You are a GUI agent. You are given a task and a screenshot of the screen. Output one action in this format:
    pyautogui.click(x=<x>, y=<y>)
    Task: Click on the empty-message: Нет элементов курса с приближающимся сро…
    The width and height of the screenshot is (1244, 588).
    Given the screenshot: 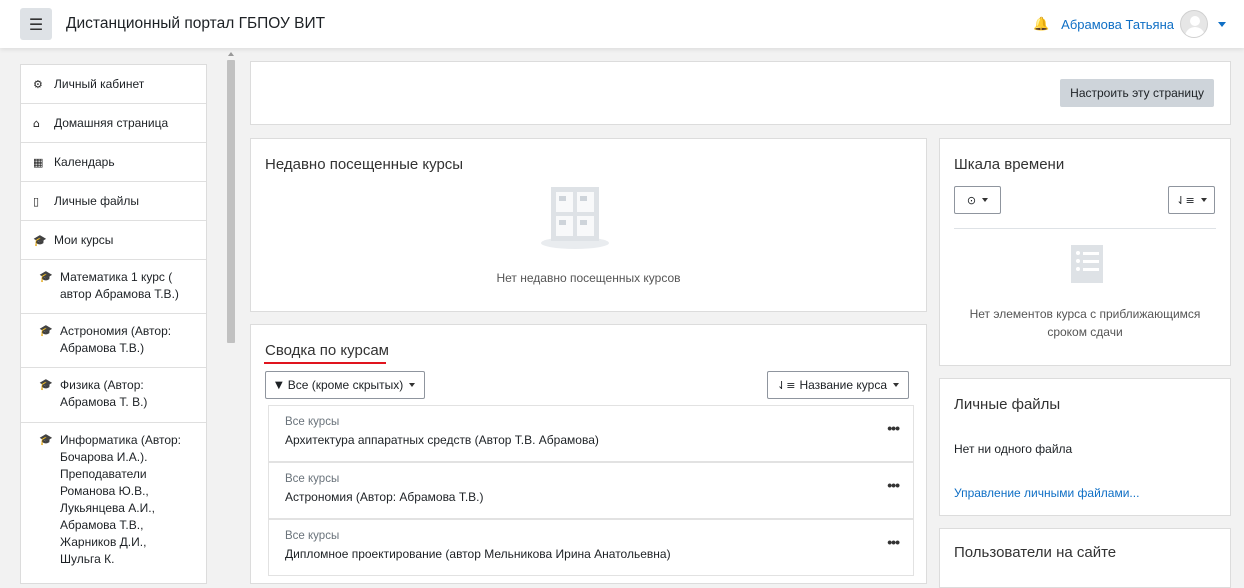 What is the action you would take?
    pyautogui.click(x=1085, y=323)
    